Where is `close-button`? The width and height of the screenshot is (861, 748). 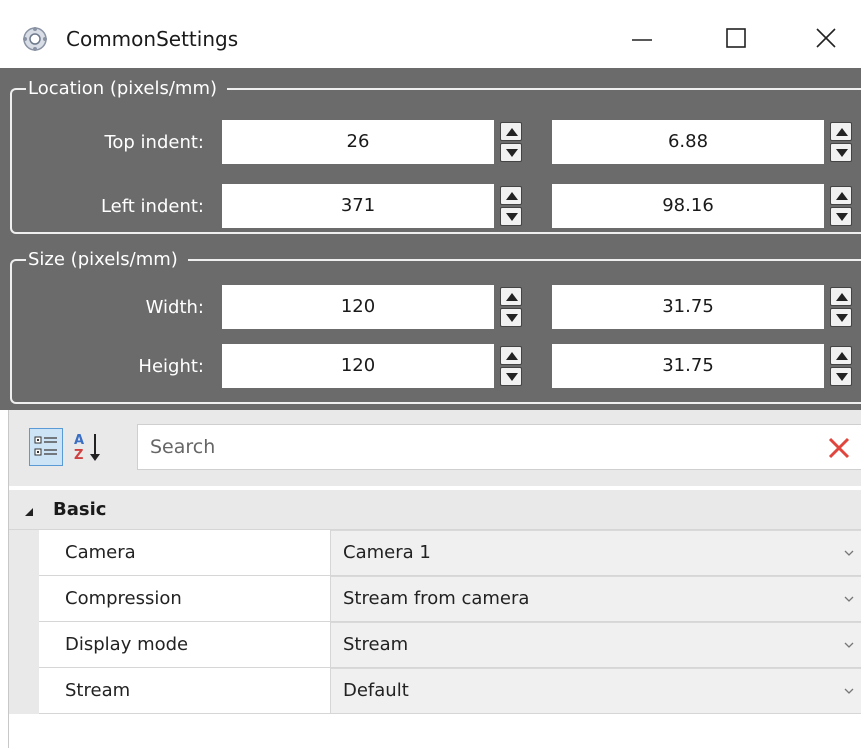
close-button is located at coordinates (826, 37).